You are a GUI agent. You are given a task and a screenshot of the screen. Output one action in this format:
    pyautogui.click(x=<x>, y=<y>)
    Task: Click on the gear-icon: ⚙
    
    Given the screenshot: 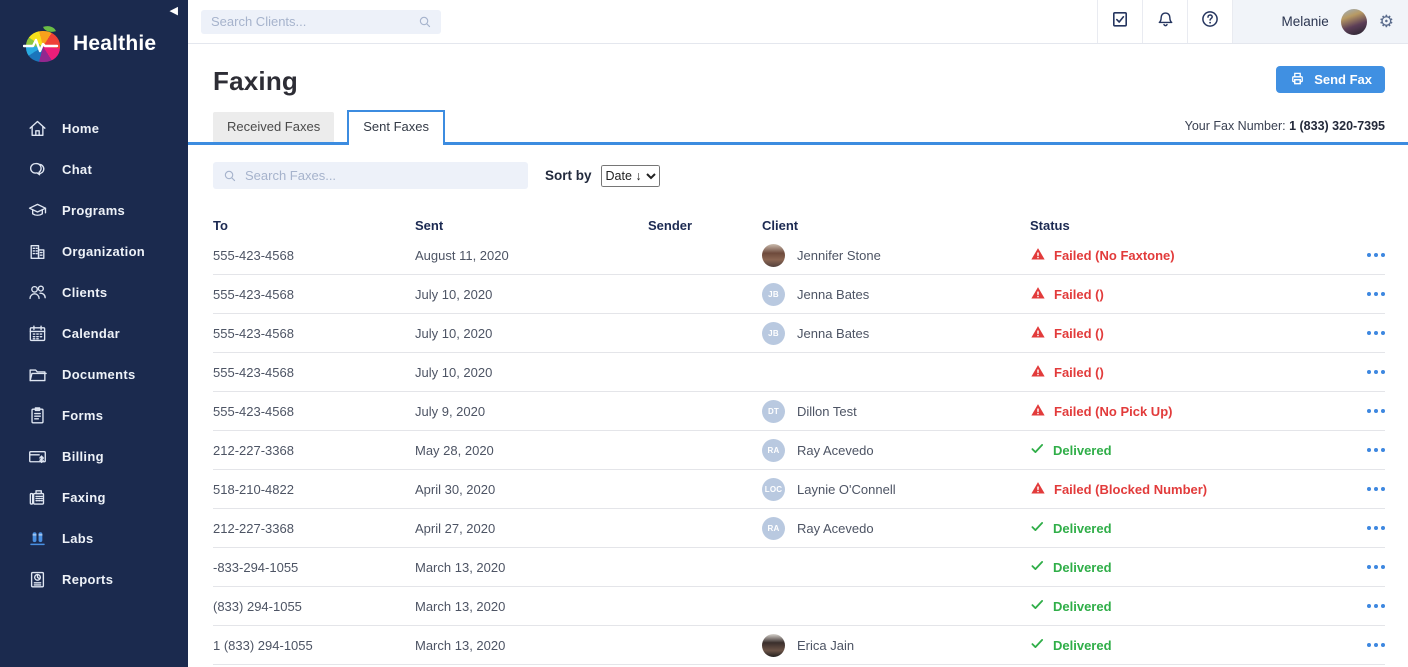 What is the action you would take?
    pyautogui.click(x=1386, y=21)
    